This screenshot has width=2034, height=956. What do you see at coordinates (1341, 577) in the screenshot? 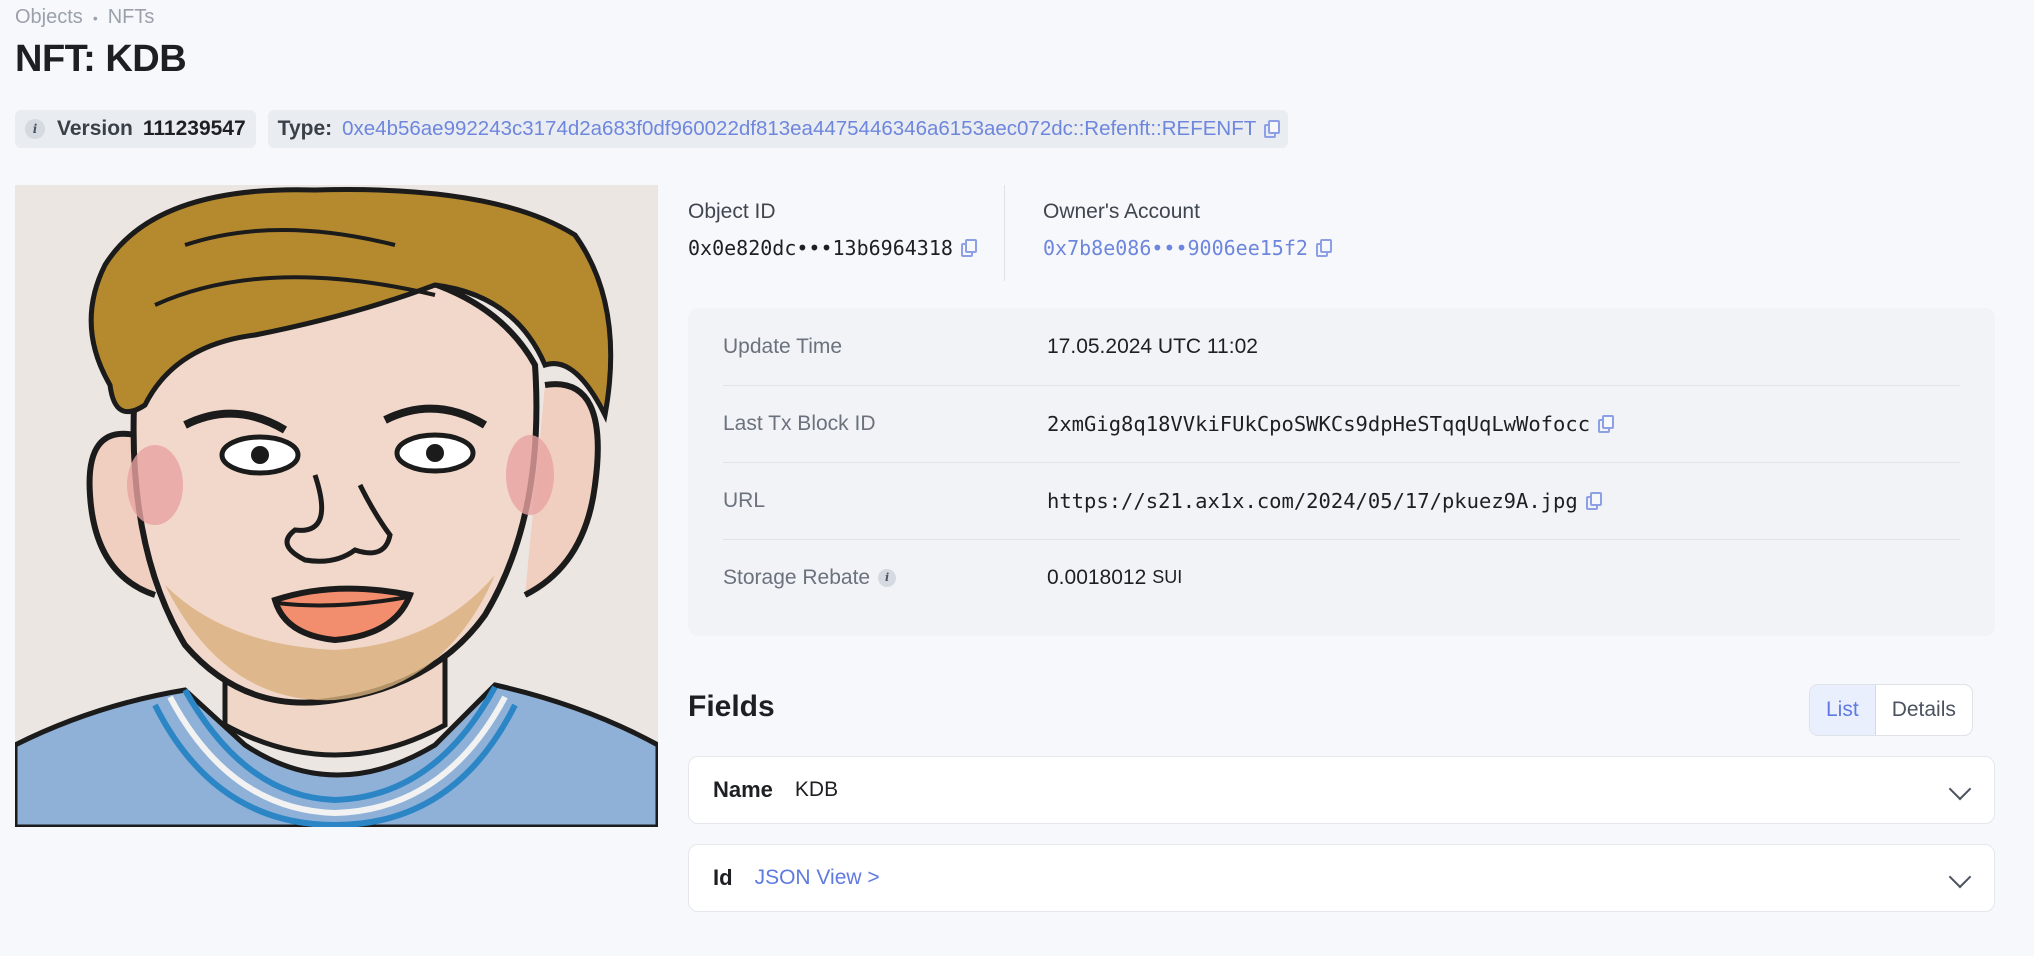
I see `detail-row-storage-rebate: Storage Rebate i 0.0018012 SUI` at bounding box center [1341, 577].